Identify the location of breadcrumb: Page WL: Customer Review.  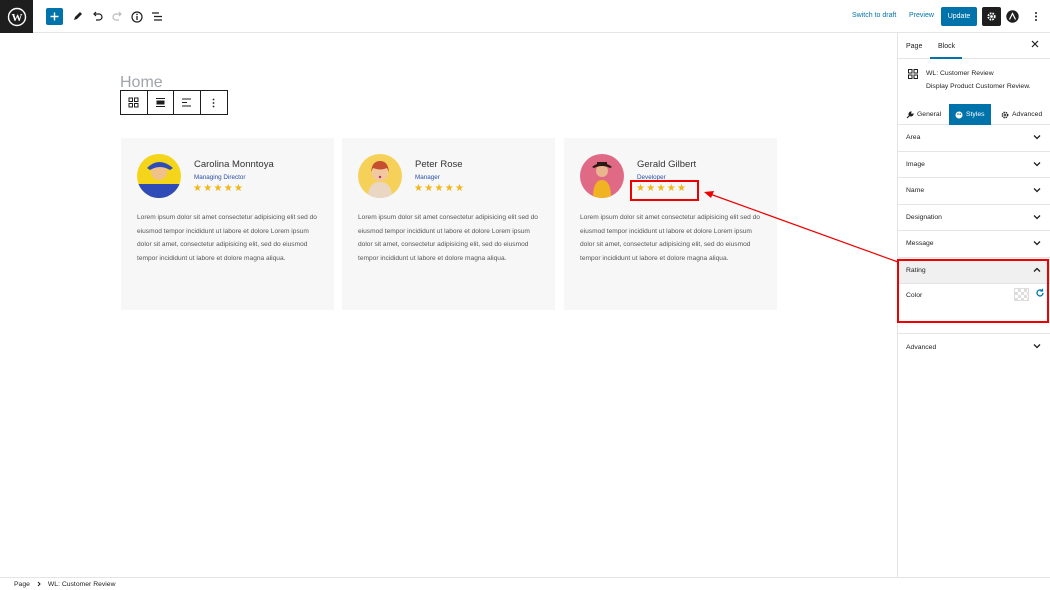
(525, 583).